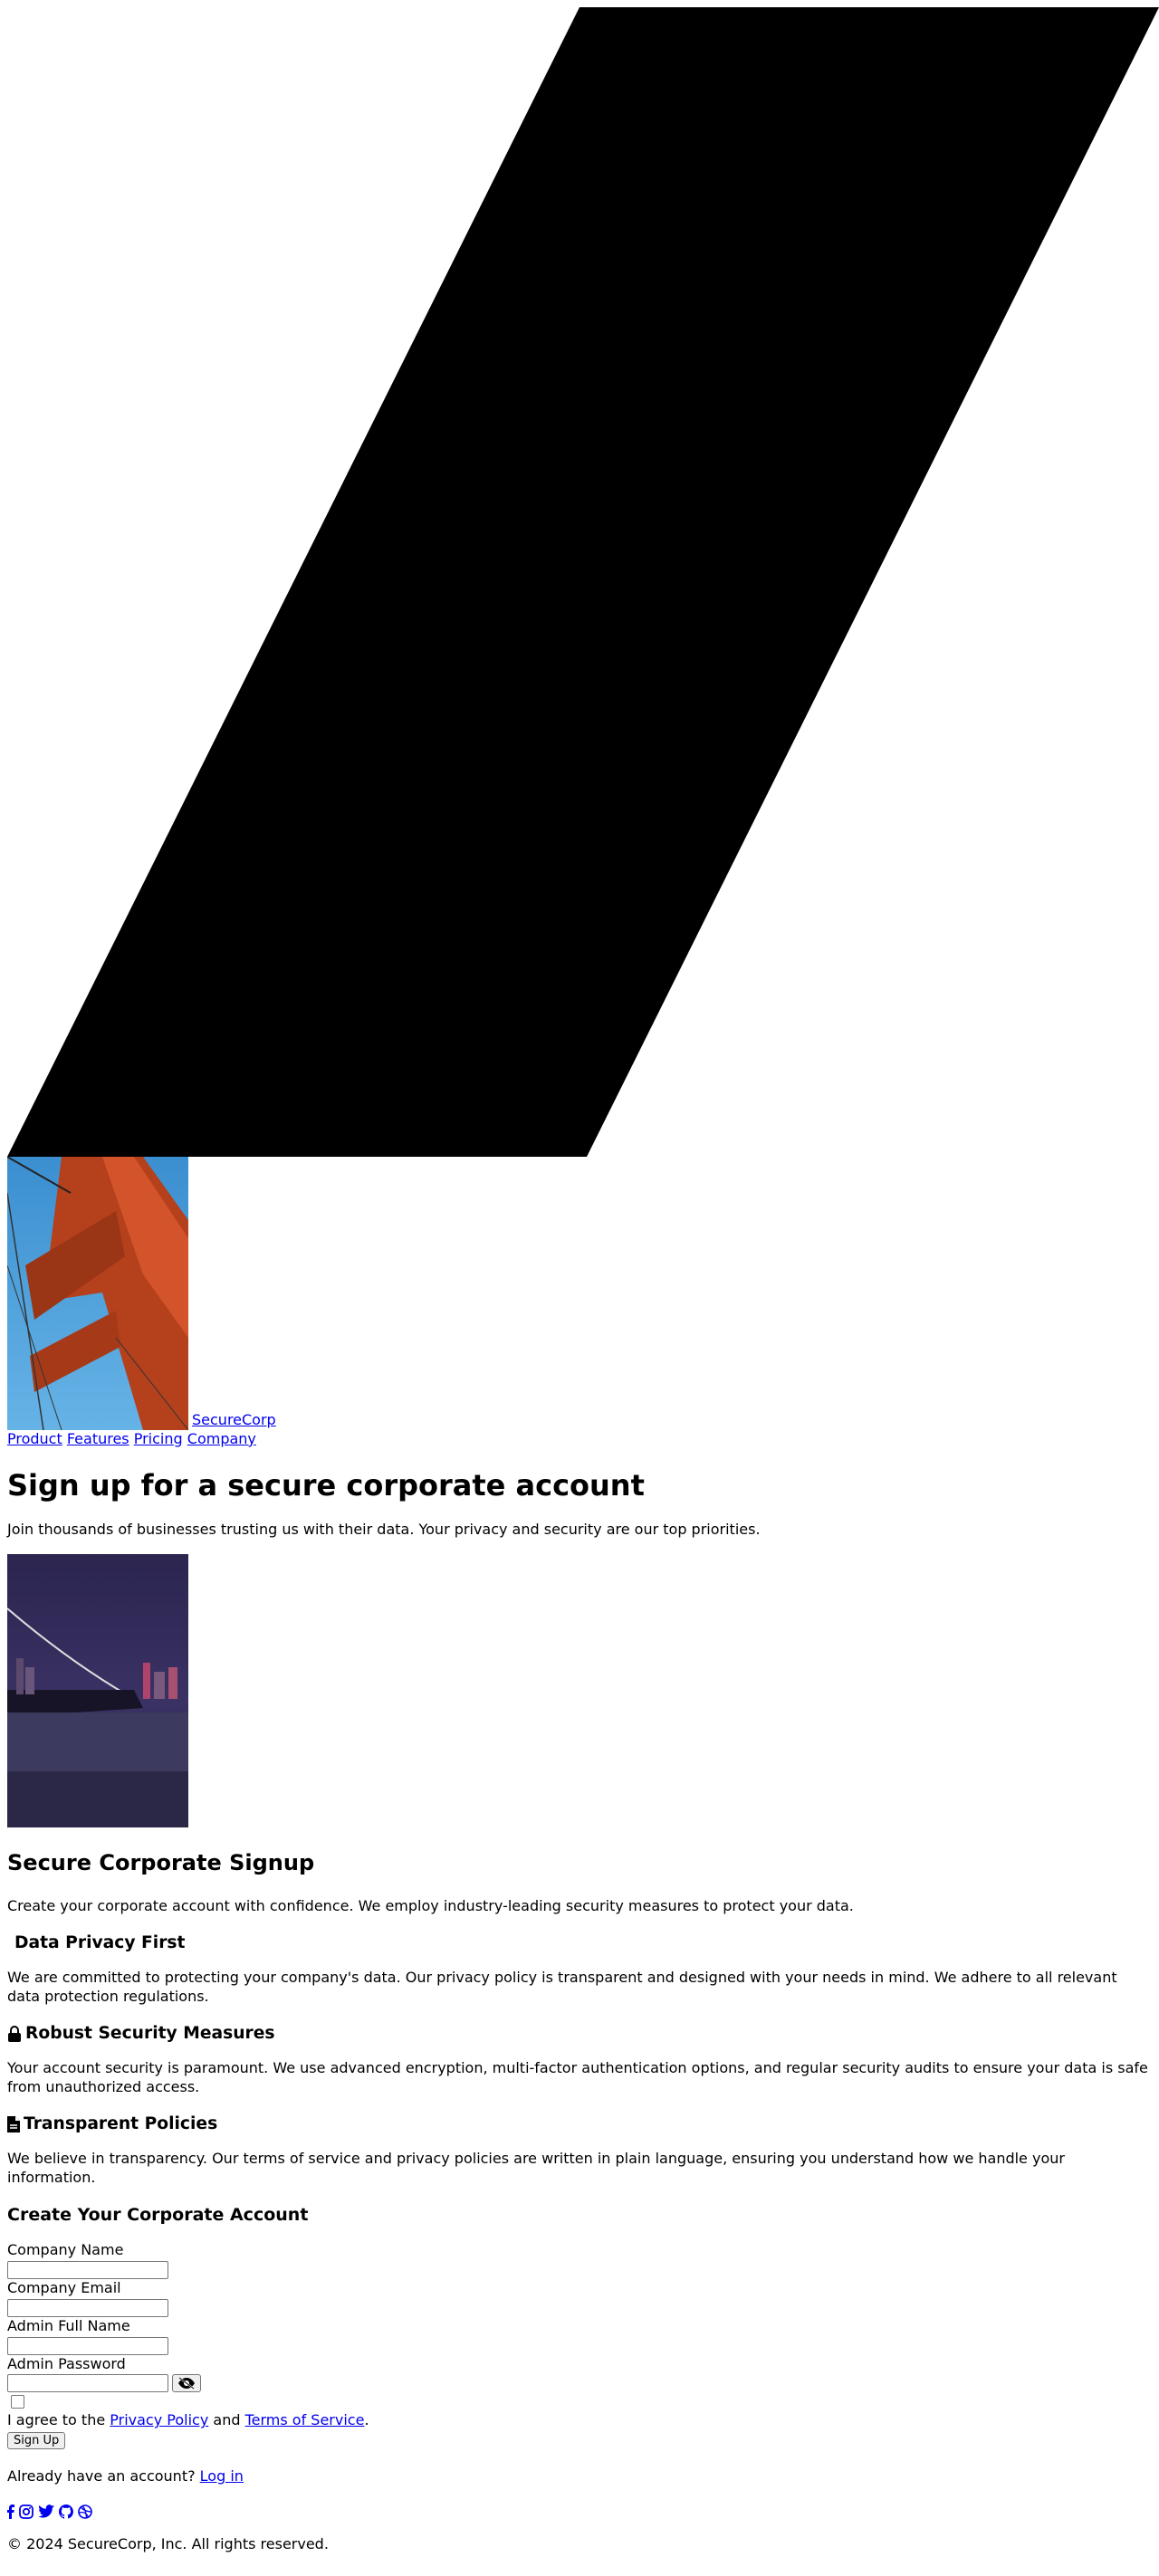 This screenshot has height=2576, width=1159. I want to click on header: SecureCorp, so click(579, 1294).